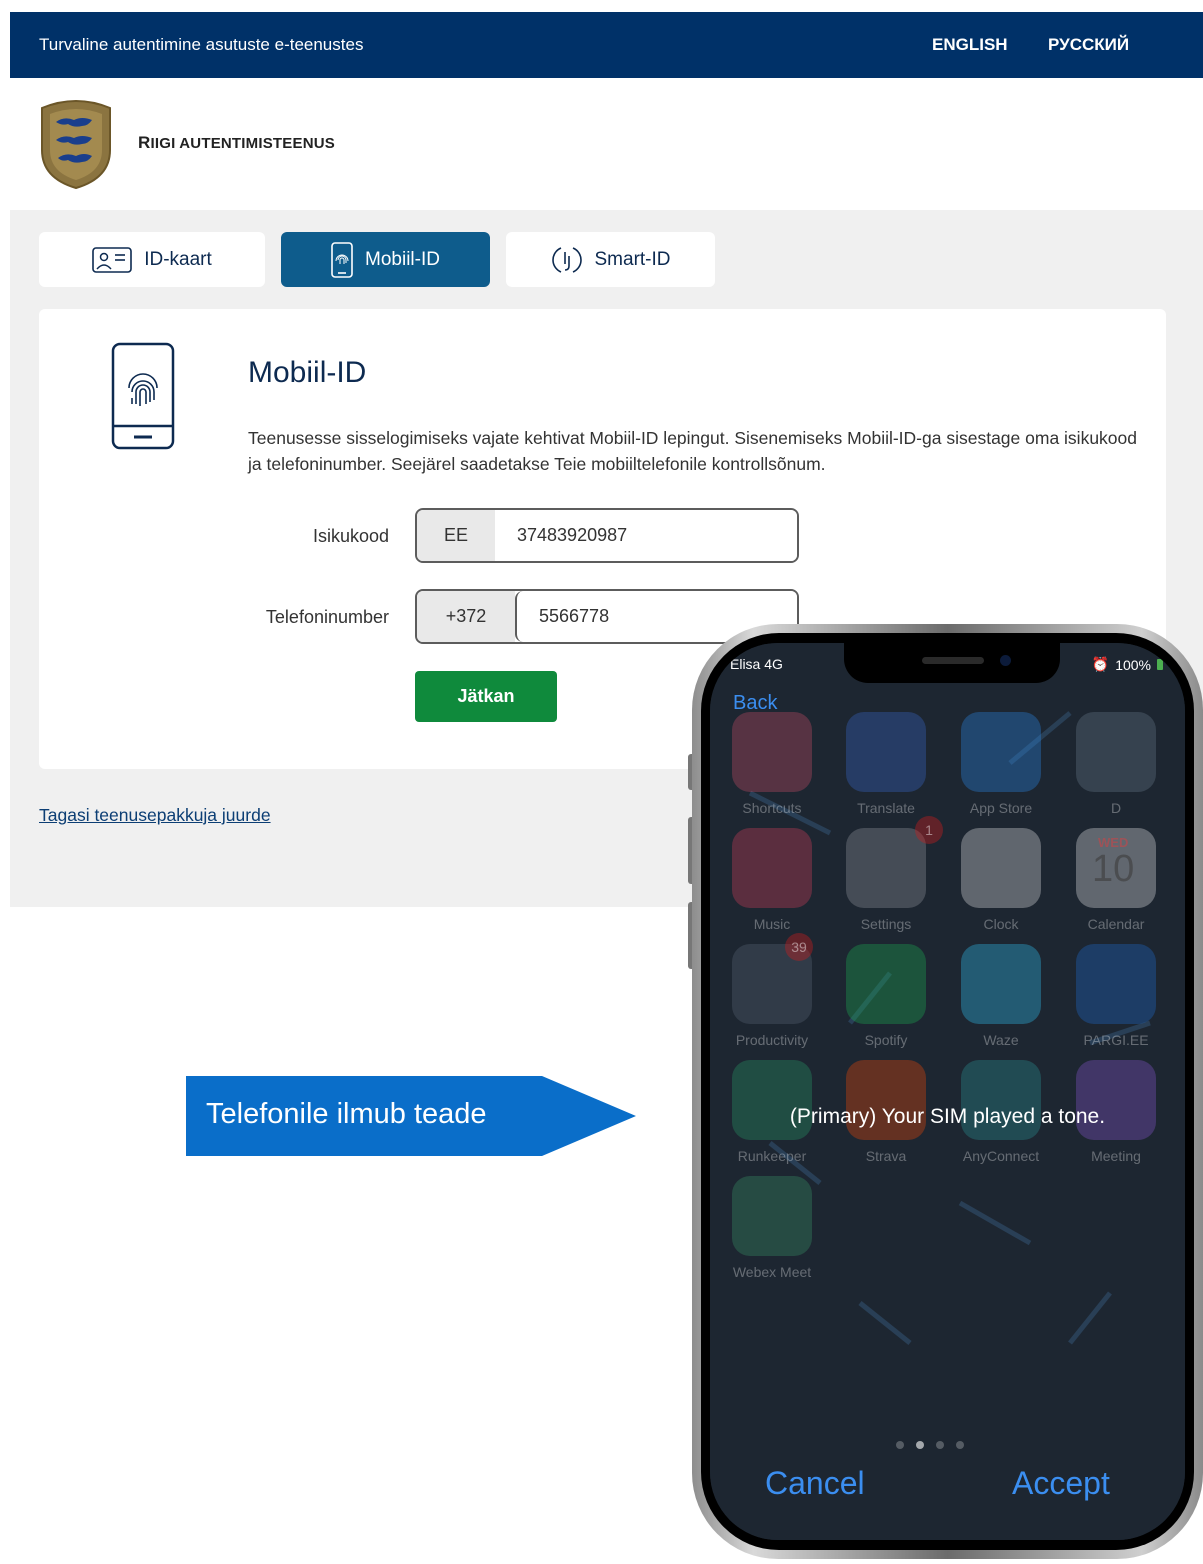 The width and height of the screenshot is (1203, 1564). I want to click on speaker-grille, so click(953, 660).